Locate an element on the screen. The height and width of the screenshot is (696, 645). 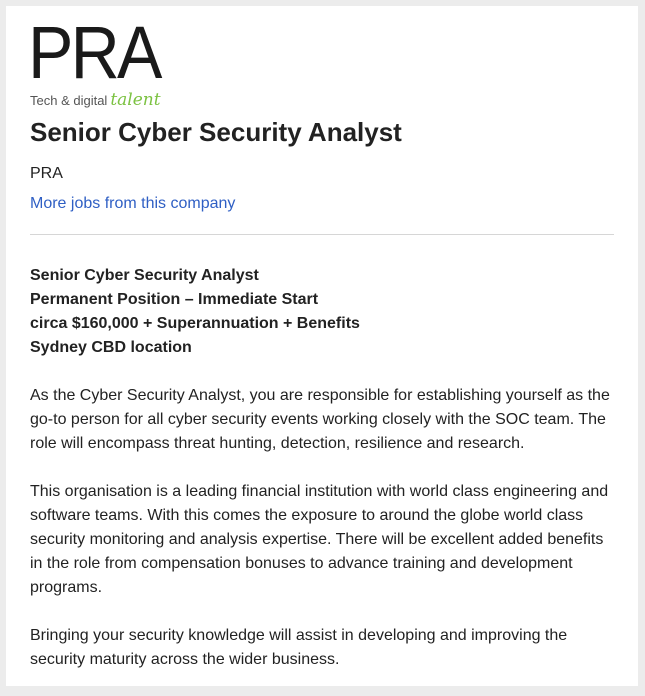
highlight-location: Sydney CBD location is located at coordinates (111, 347).